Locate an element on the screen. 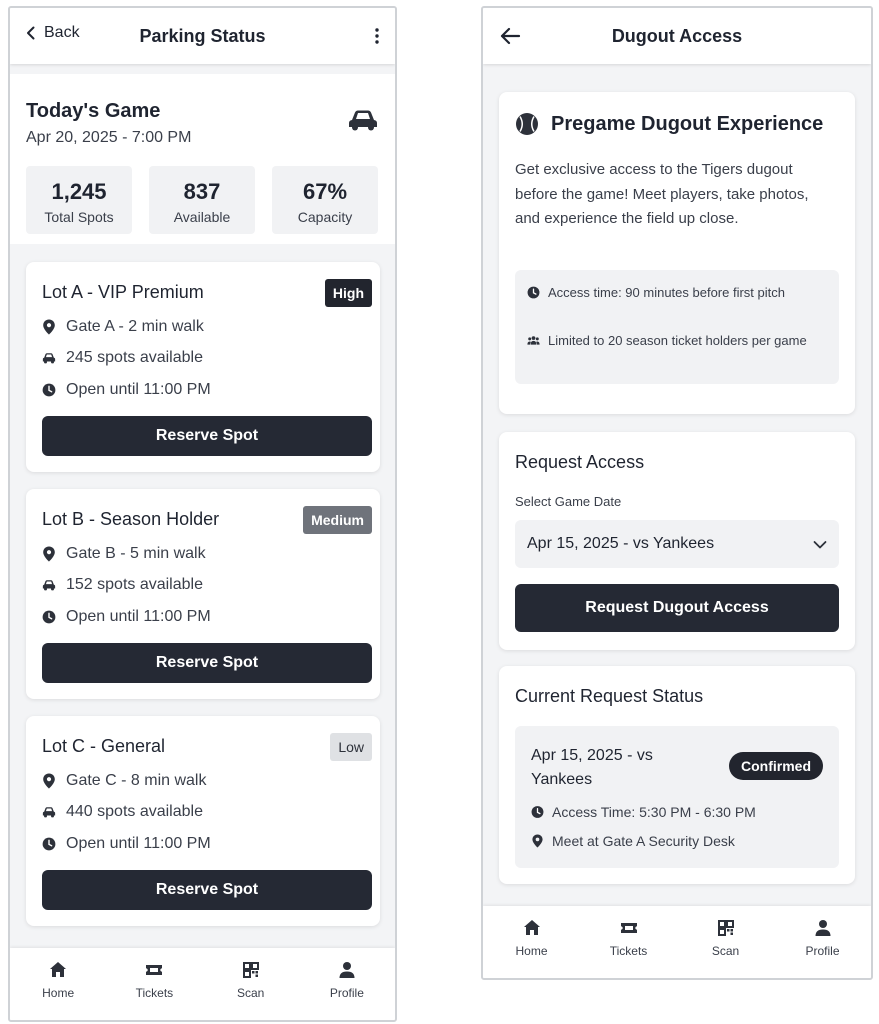 Image resolution: width=879 pixels, height=1024 pixels. back-button: Back is located at coordinates (52, 33).